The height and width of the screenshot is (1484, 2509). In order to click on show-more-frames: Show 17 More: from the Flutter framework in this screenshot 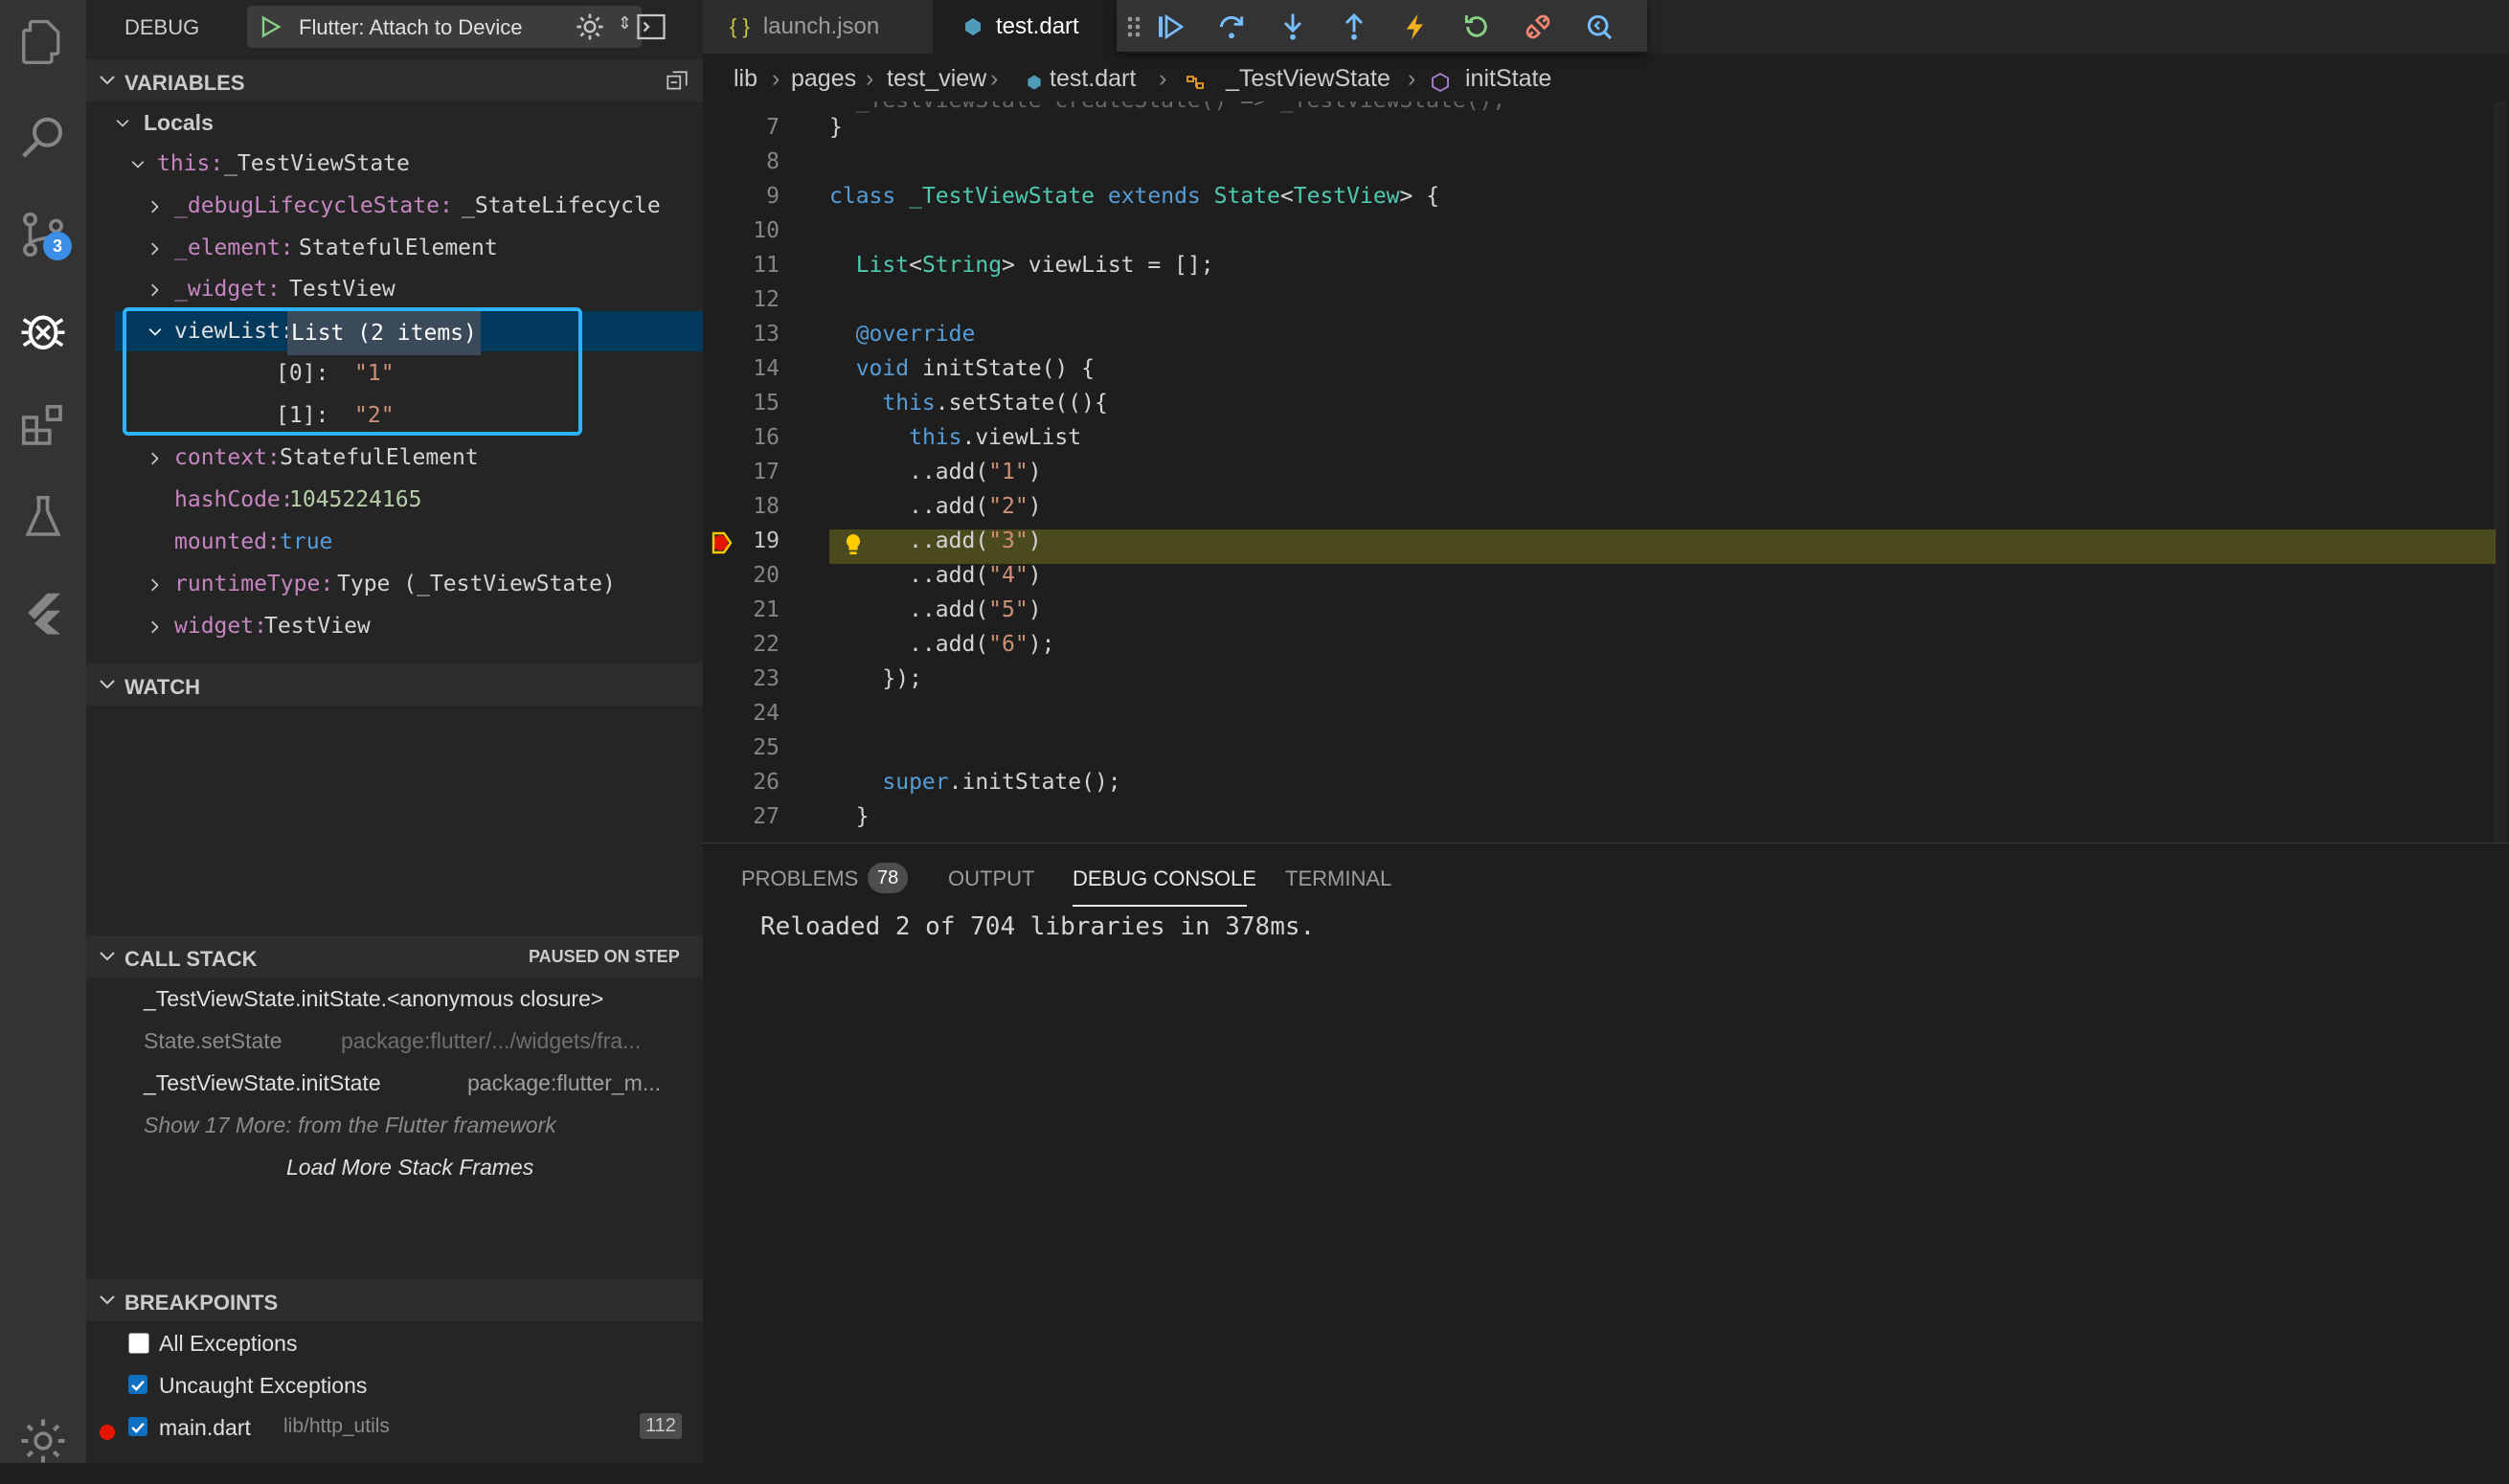, I will do `click(350, 1125)`.